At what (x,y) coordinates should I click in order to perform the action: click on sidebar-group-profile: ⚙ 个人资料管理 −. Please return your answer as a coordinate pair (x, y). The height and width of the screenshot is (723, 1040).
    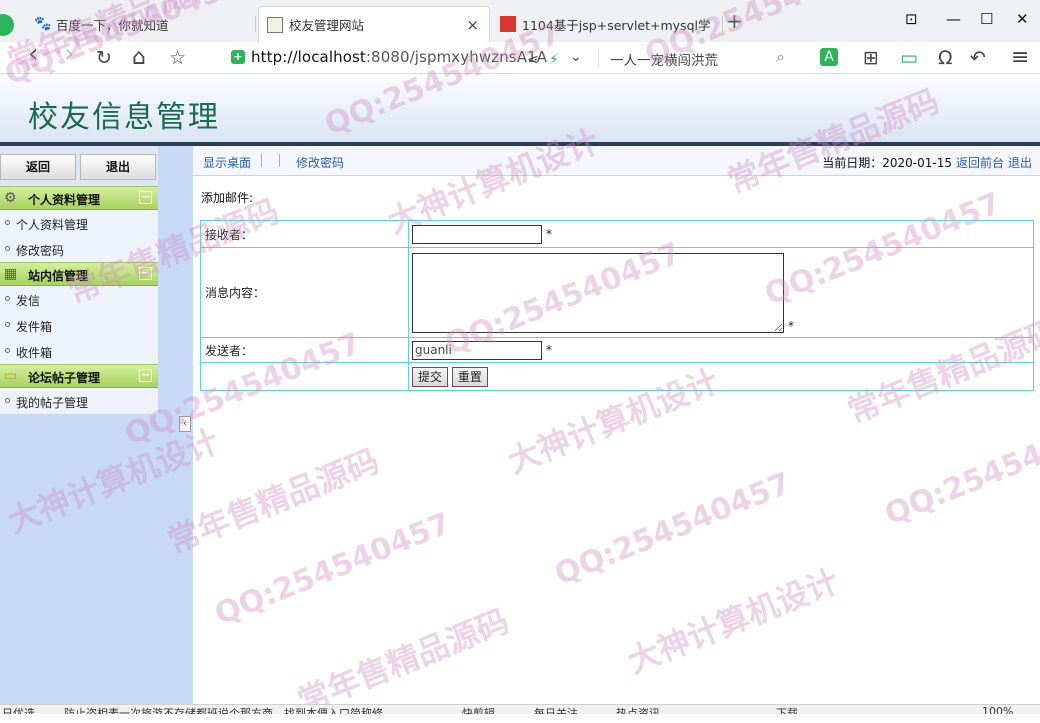
    Looking at the image, I should click on (79, 198).